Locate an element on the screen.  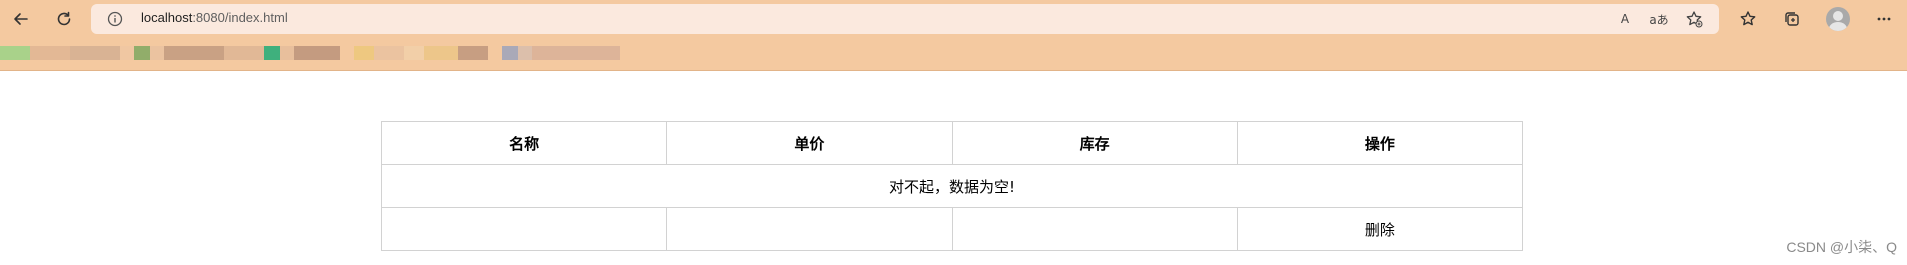
back-button is located at coordinates (21, 19).